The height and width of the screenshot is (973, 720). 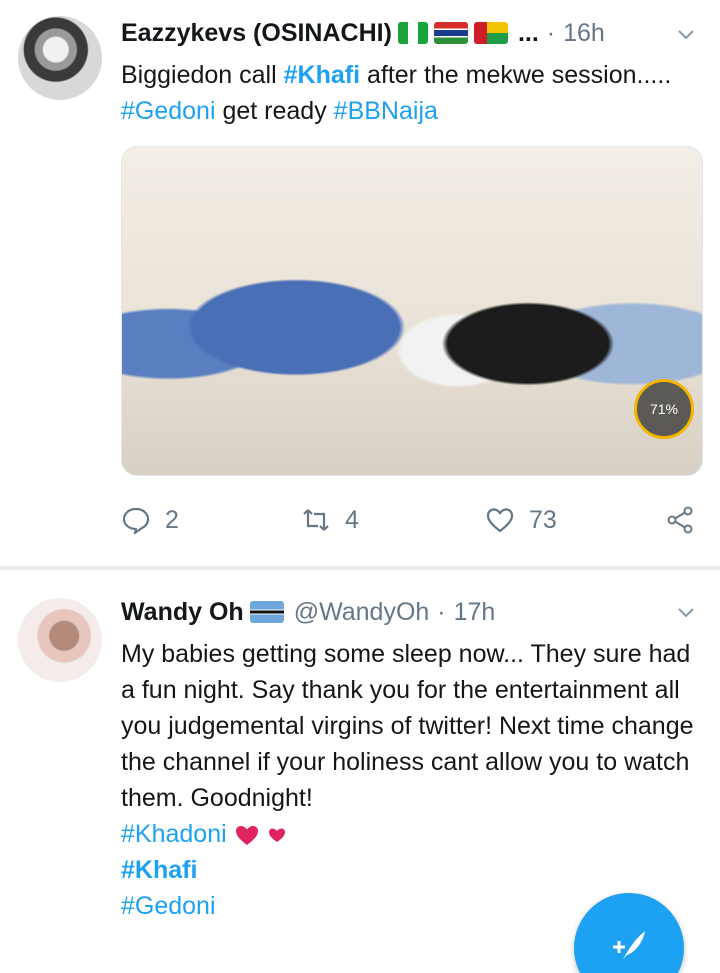 What do you see at coordinates (412, 33) in the screenshot?
I see `flag-nigeria-icon` at bounding box center [412, 33].